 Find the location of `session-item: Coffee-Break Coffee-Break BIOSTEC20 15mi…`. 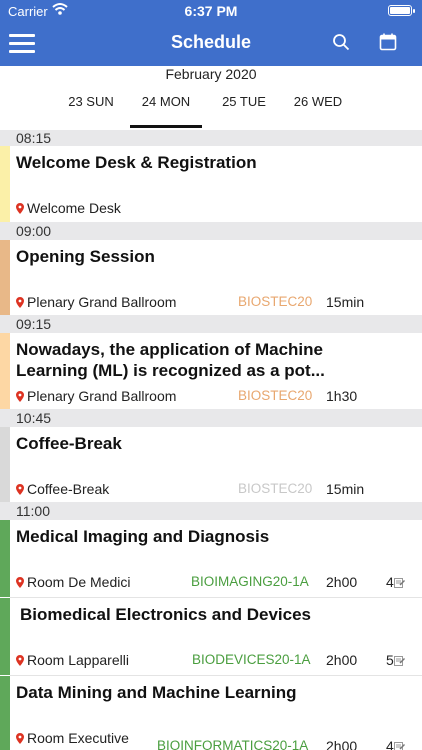

session-item: Coffee-Break Coffee-Break BIOSTEC20 15mi… is located at coordinates (211, 464).